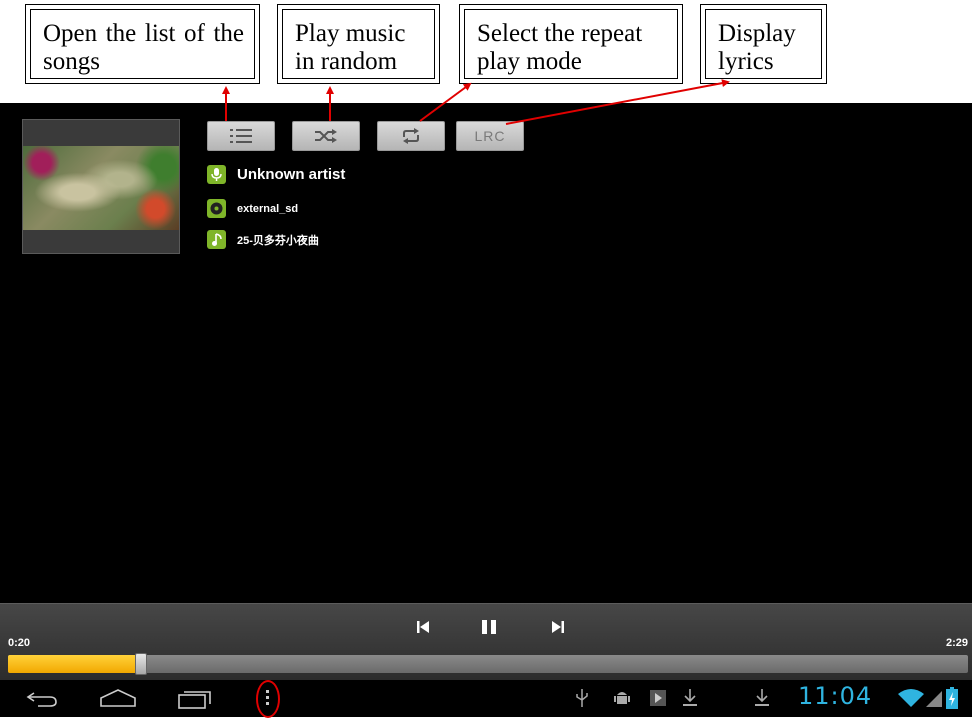 The width and height of the screenshot is (972, 718). I want to click on shuffle-icon, so click(326, 136).